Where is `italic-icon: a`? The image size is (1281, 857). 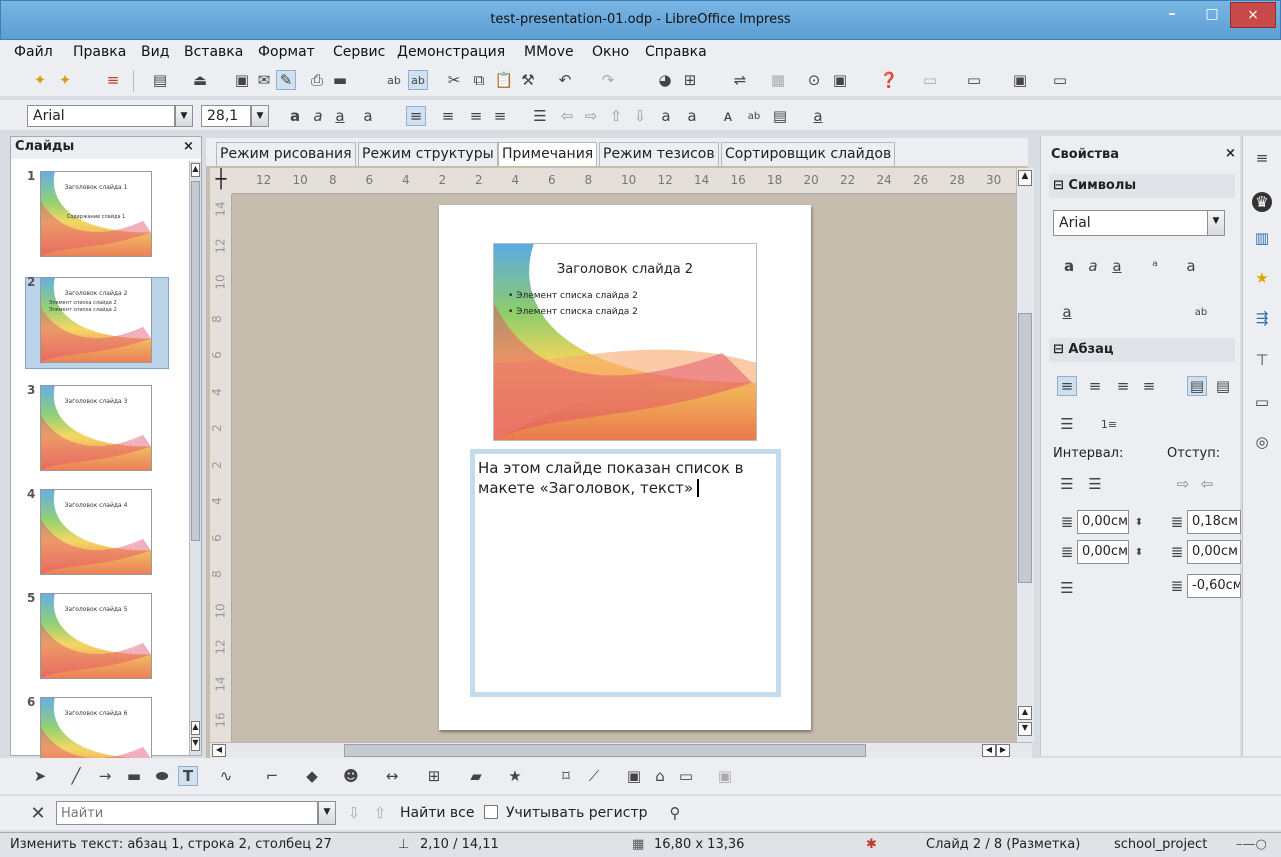
italic-icon: a is located at coordinates (318, 116).